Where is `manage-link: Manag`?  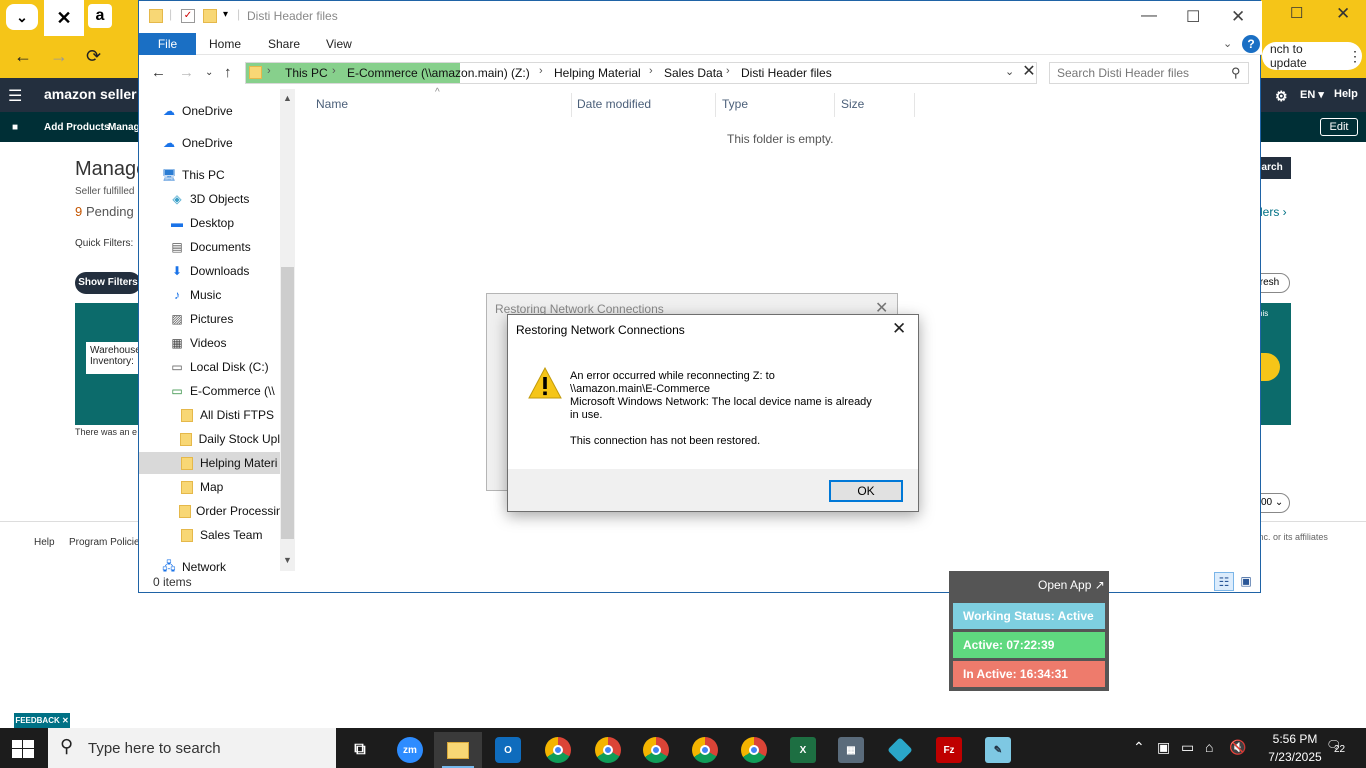 manage-link: Manag is located at coordinates (124, 127).